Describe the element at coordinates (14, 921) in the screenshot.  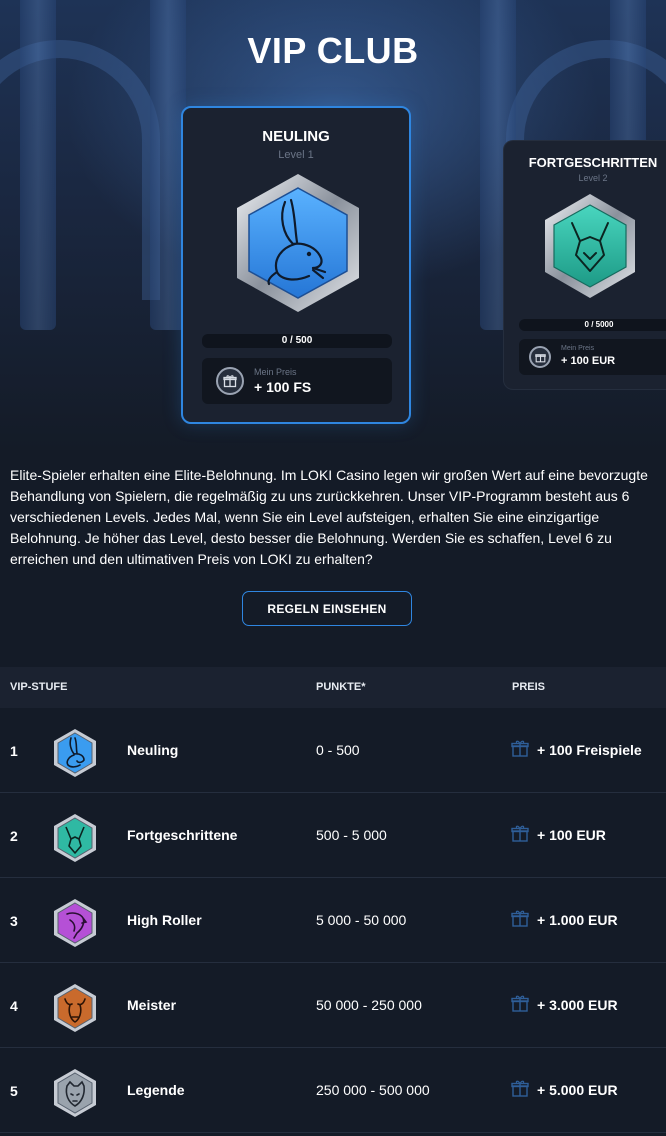
I see `row-level-number: 3` at that location.